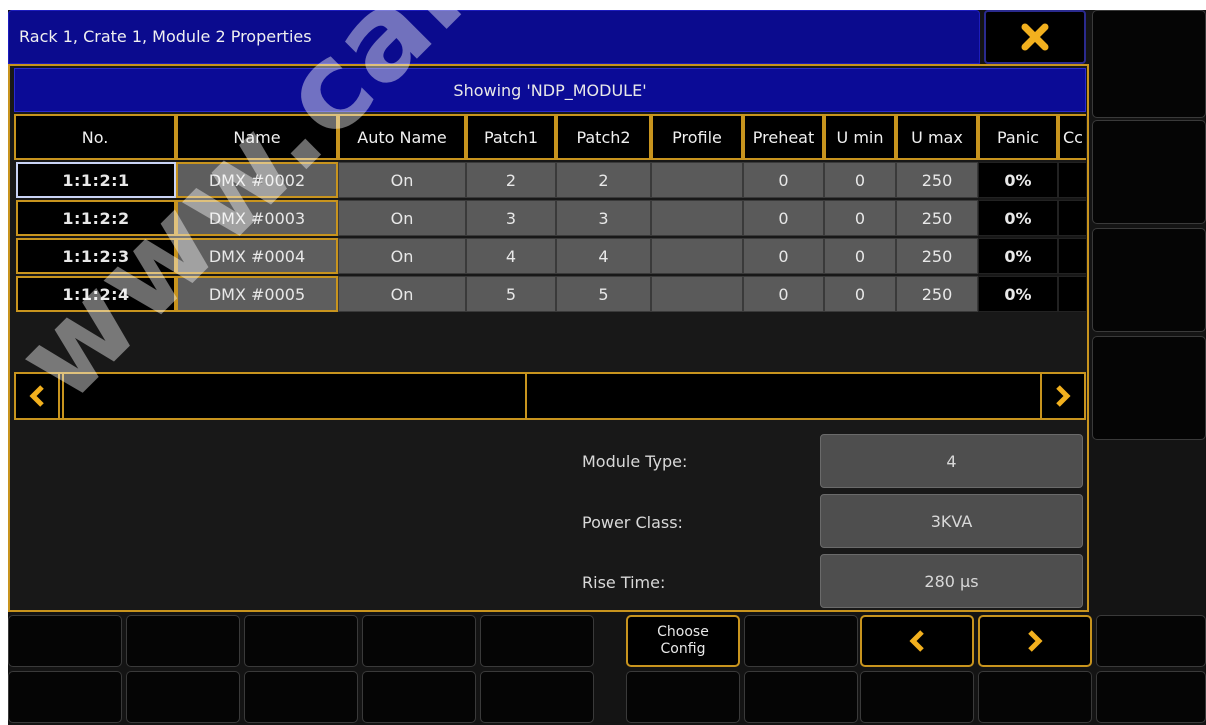 This screenshot has width=1206, height=725. Describe the element at coordinates (697, 137) in the screenshot. I see `col-header-profile: Profile` at that location.